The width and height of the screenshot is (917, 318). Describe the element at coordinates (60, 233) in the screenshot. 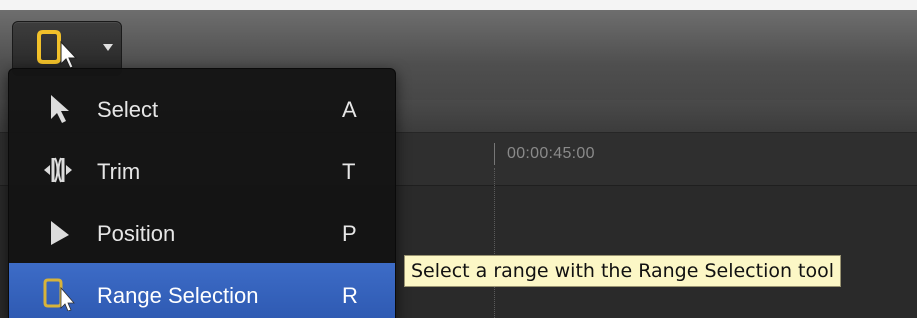

I see `position-arrow-icon` at that location.